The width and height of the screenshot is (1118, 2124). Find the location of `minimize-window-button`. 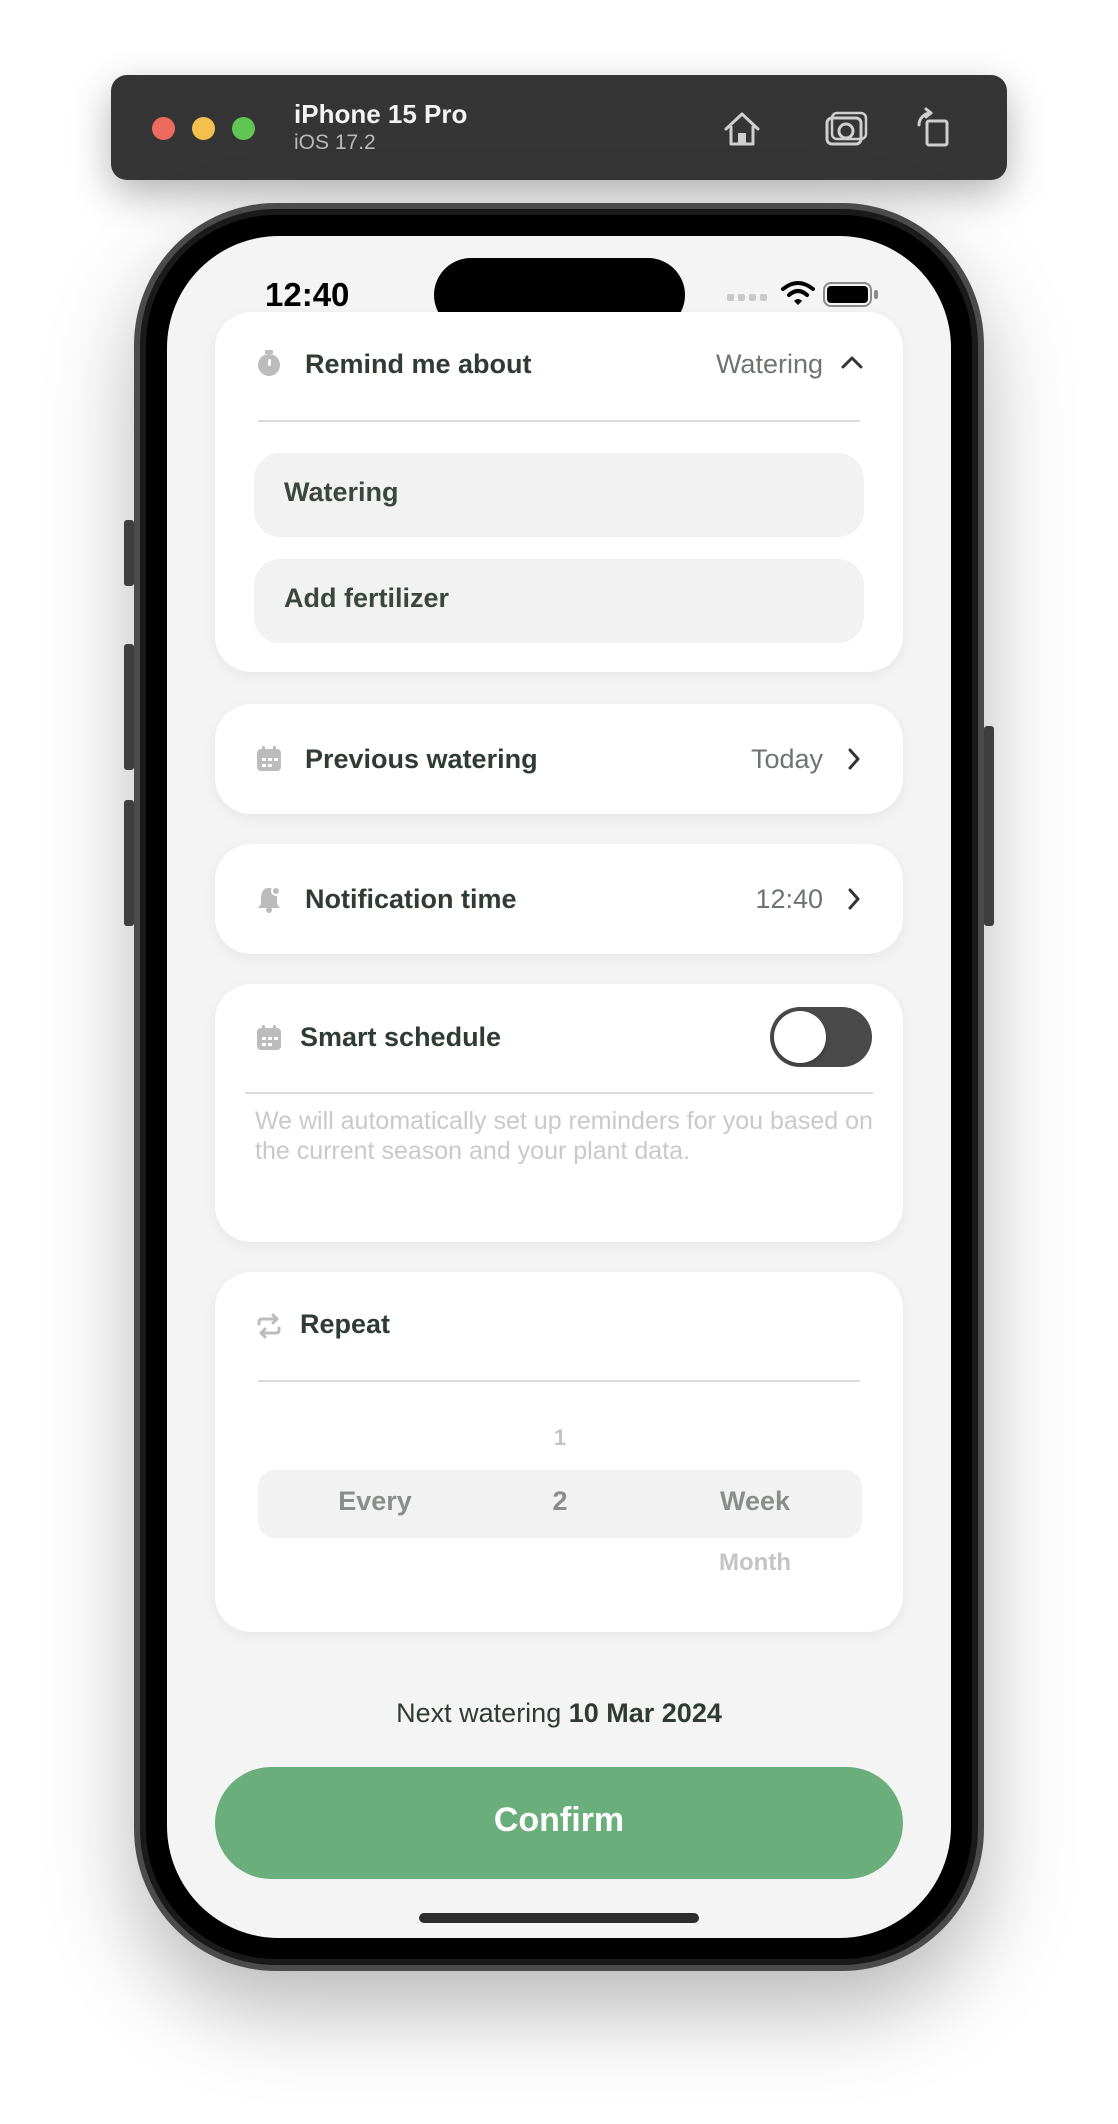

minimize-window-button is located at coordinates (203, 128).